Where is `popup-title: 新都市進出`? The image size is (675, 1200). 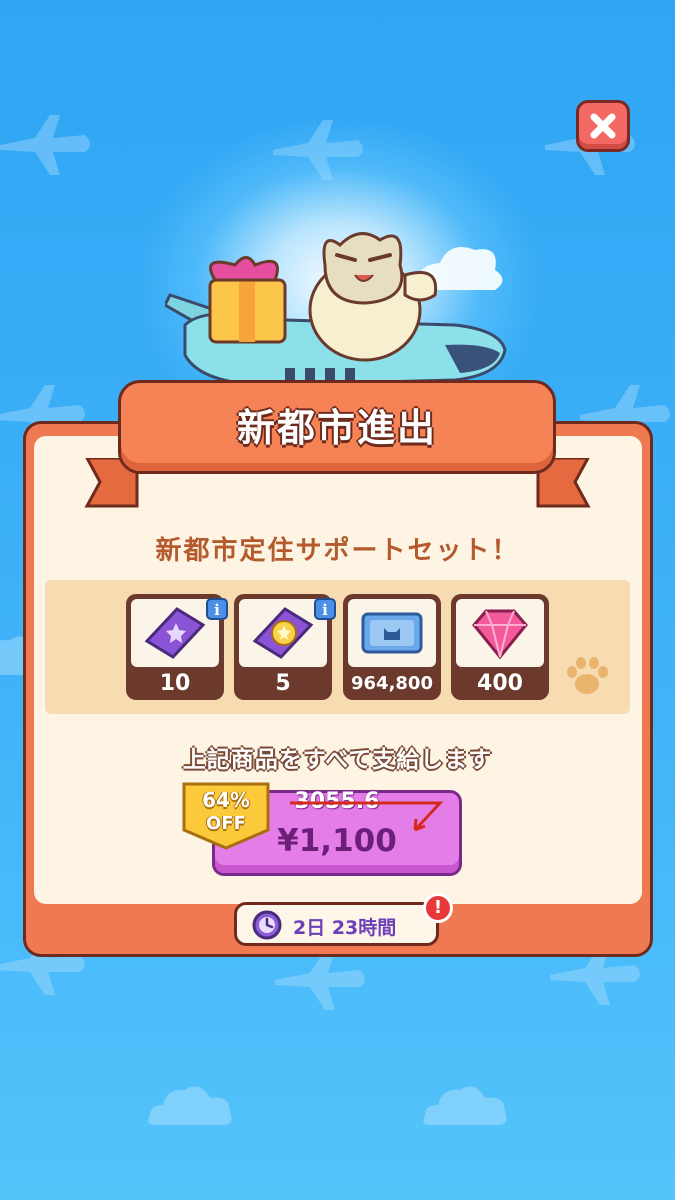 popup-title: 新都市進出 is located at coordinates (336, 427).